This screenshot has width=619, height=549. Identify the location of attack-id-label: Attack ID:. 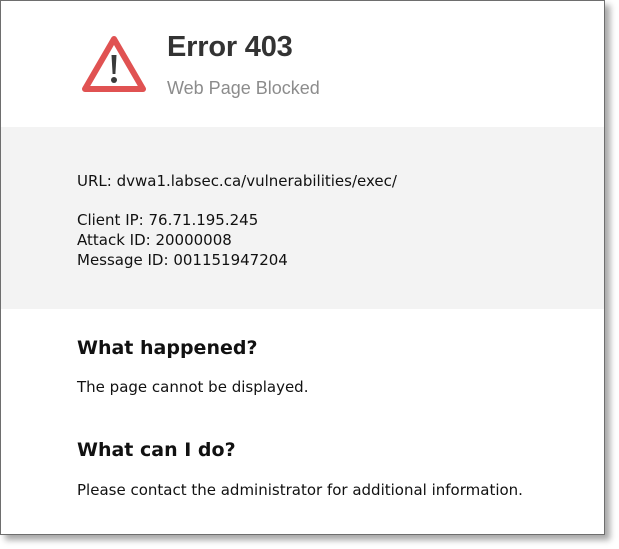
(114, 240).